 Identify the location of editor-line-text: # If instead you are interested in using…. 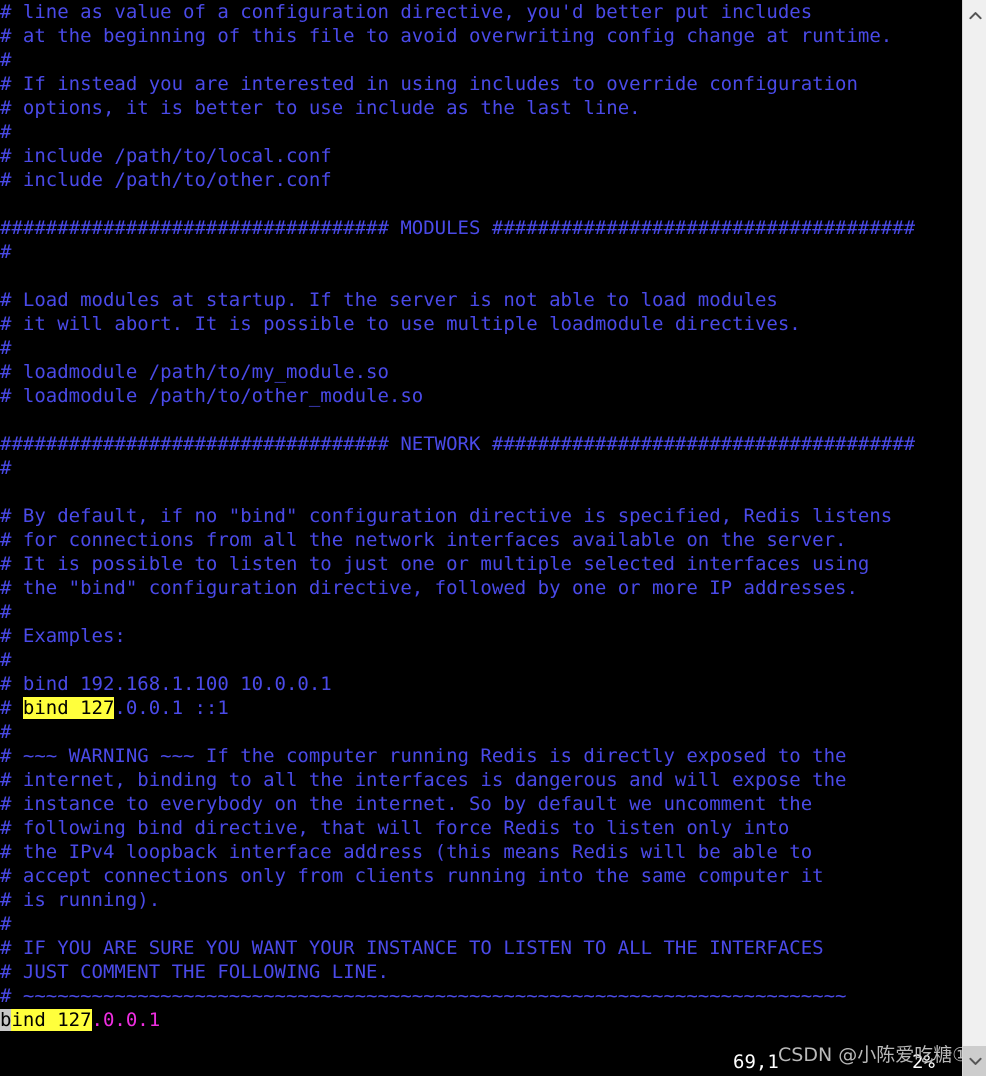
(429, 84).